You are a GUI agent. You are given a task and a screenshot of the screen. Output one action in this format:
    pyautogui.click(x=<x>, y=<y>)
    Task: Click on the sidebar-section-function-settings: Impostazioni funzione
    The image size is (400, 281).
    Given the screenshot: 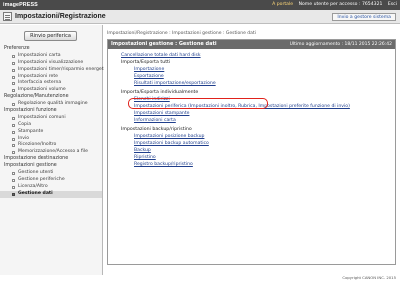 What is the action you would take?
    pyautogui.click(x=30, y=111)
    